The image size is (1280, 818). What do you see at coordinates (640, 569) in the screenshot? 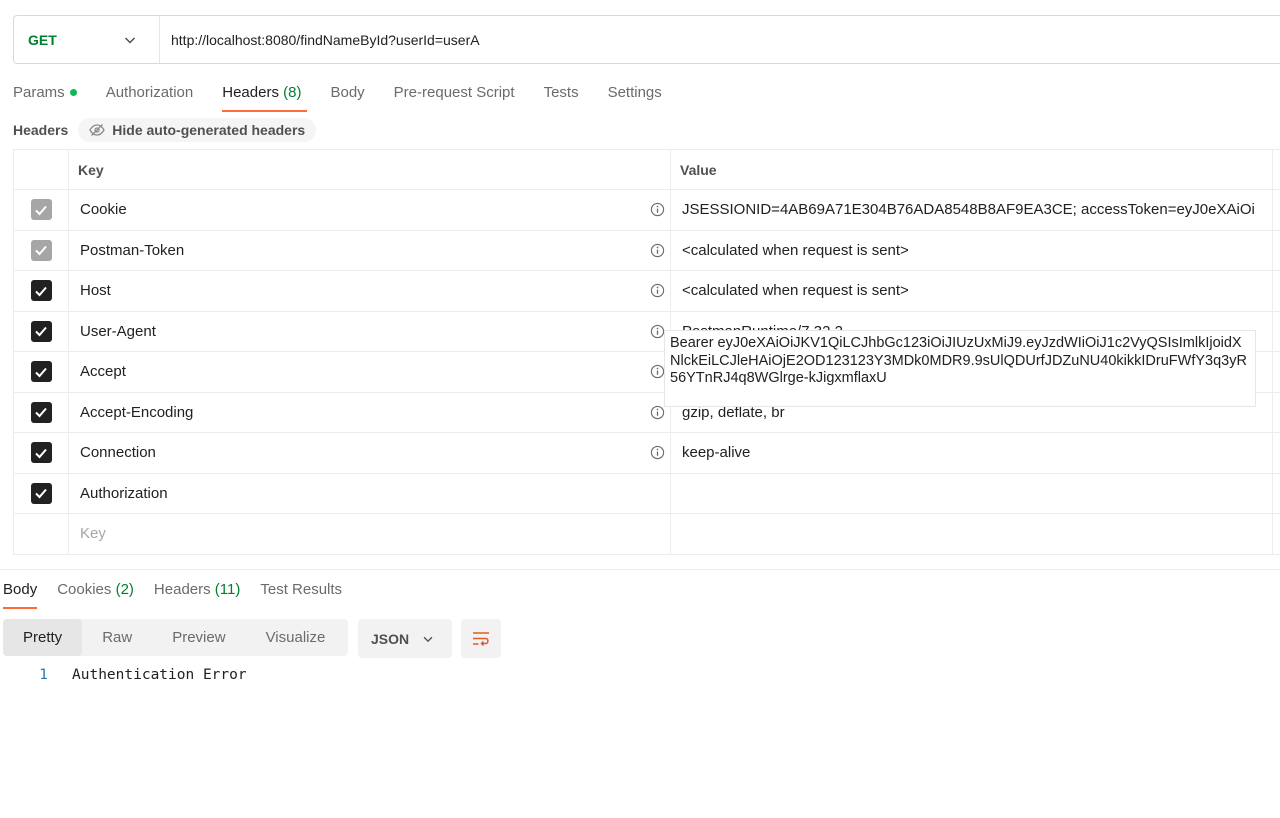
I see `section-divider` at bounding box center [640, 569].